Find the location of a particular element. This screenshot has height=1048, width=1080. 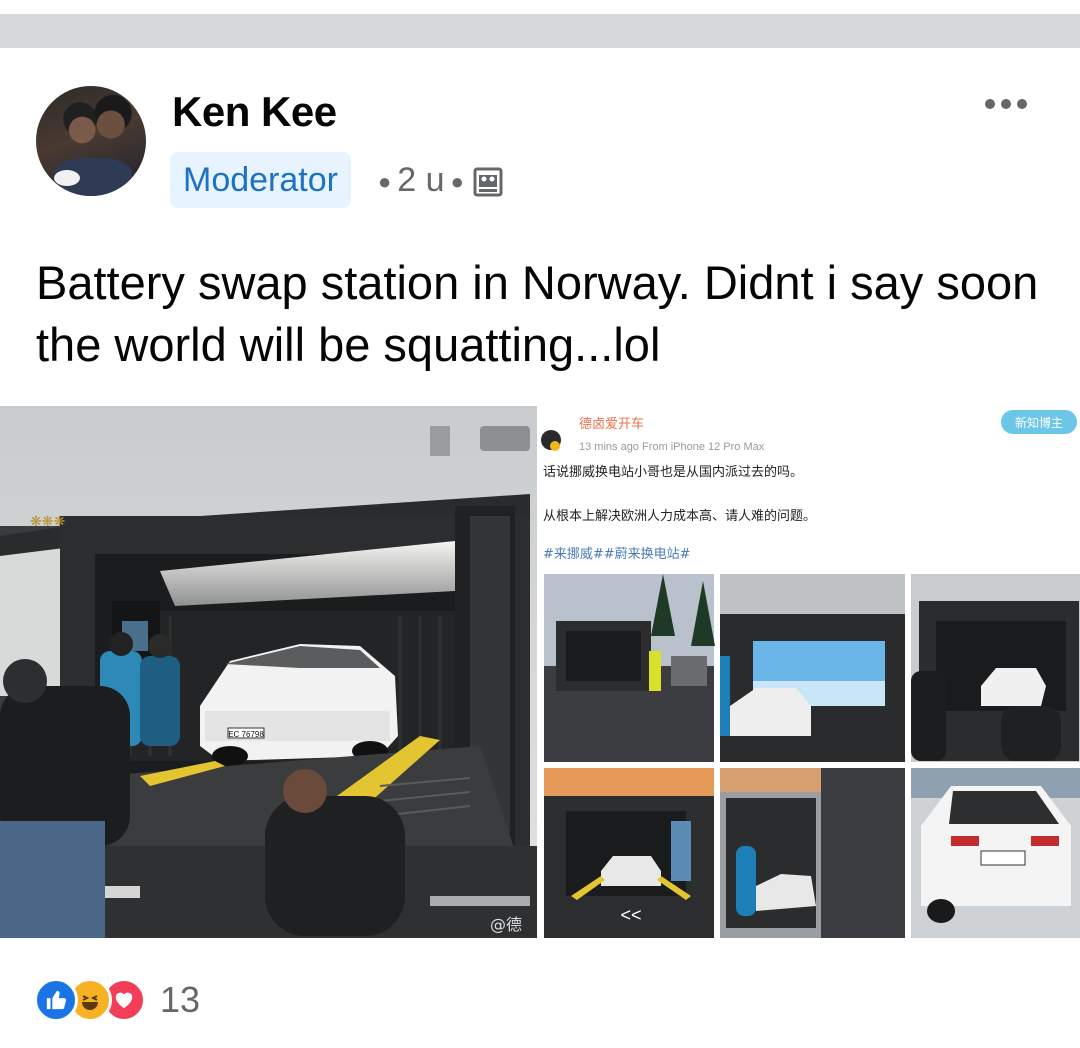

watermark-text: @德 is located at coordinates (506, 924).